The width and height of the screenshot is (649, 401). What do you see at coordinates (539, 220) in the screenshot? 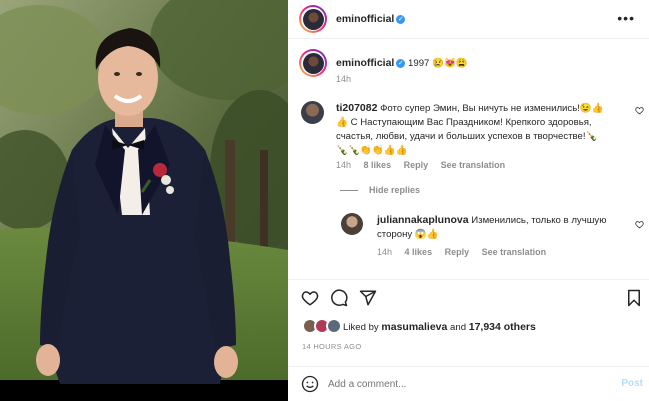
I see `reply-text-line: Изменились, только в лучшую` at bounding box center [539, 220].